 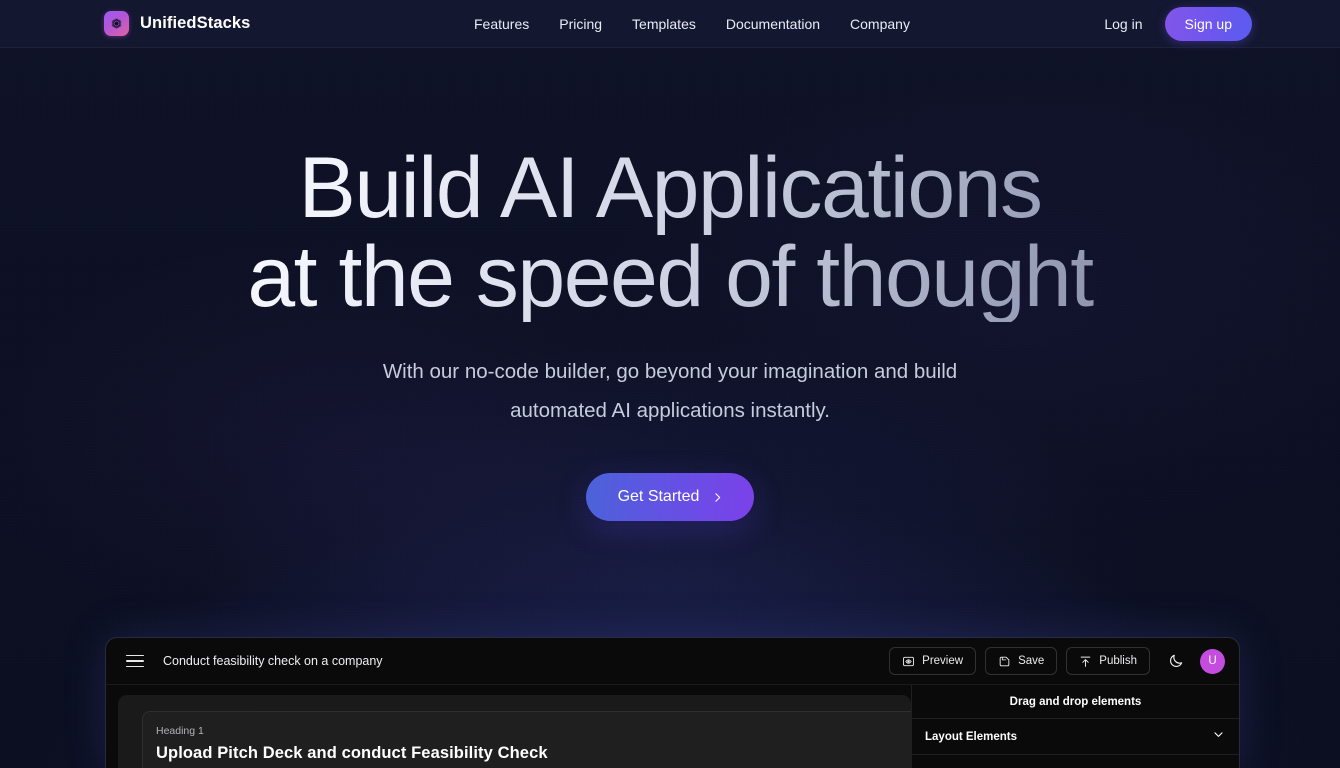 What do you see at coordinates (1123, 24) in the screenshot?
I see `login-link: Log in` at bounding box center [1123, 24].